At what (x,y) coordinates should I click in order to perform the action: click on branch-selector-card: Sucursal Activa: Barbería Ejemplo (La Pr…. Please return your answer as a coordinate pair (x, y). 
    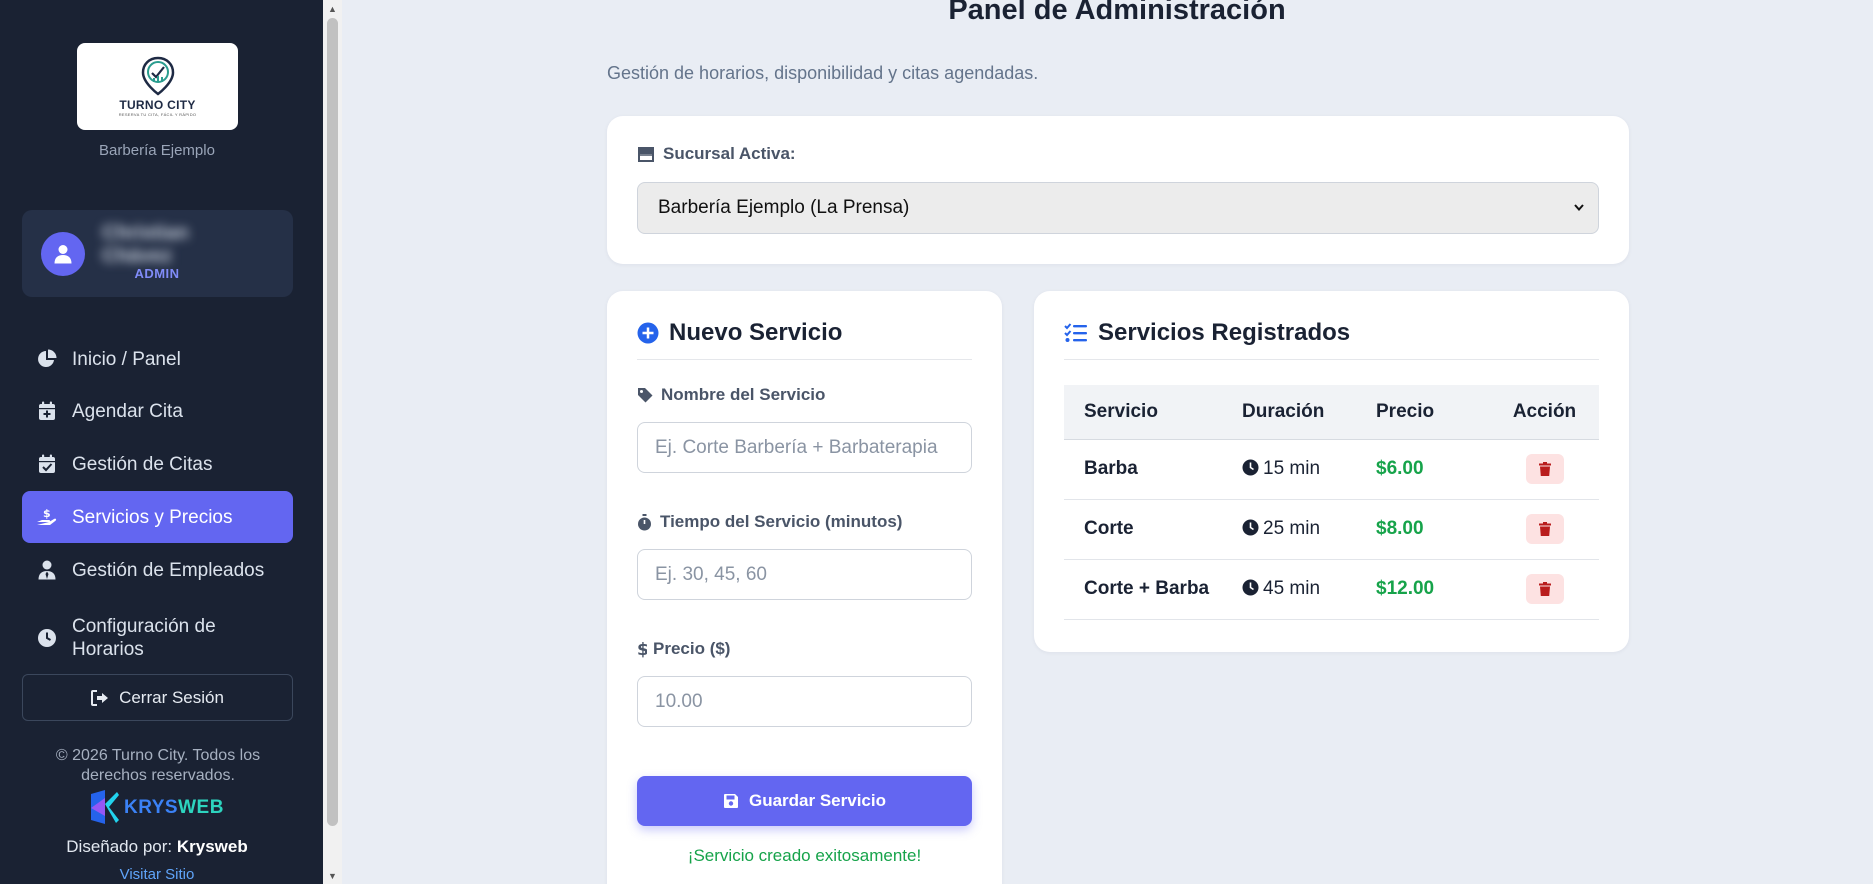
    Looking at the image, I should click on (1118, 190).